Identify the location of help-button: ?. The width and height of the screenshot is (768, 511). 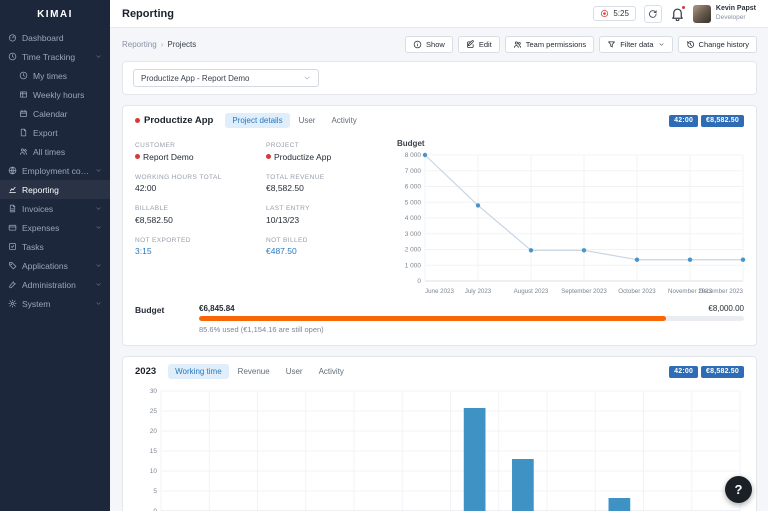
(738, 489).